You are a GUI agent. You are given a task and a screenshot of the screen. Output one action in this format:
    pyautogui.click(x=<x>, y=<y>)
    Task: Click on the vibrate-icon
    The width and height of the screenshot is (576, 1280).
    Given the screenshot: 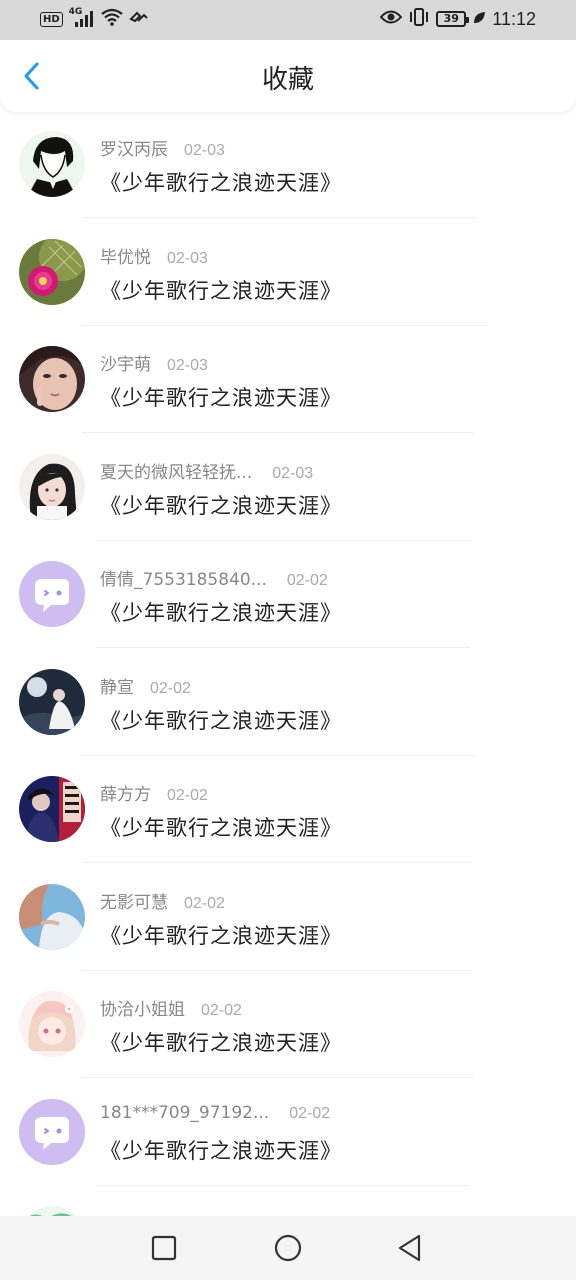 What is the action you would take?
    pyautogui.click(x=419, y=19)
    